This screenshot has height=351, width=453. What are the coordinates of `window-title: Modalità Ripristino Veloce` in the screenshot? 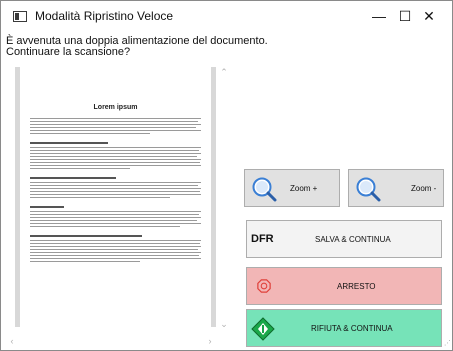 It's located at (104, 16).